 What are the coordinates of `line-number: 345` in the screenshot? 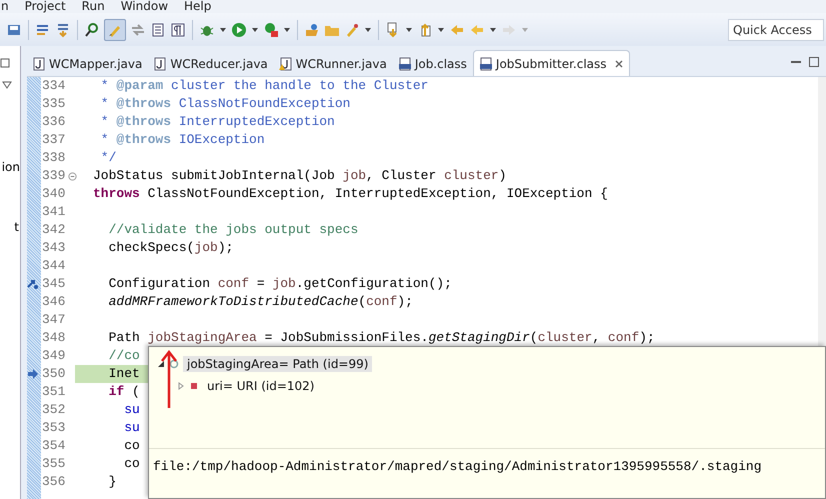 It's located at (53, 284).